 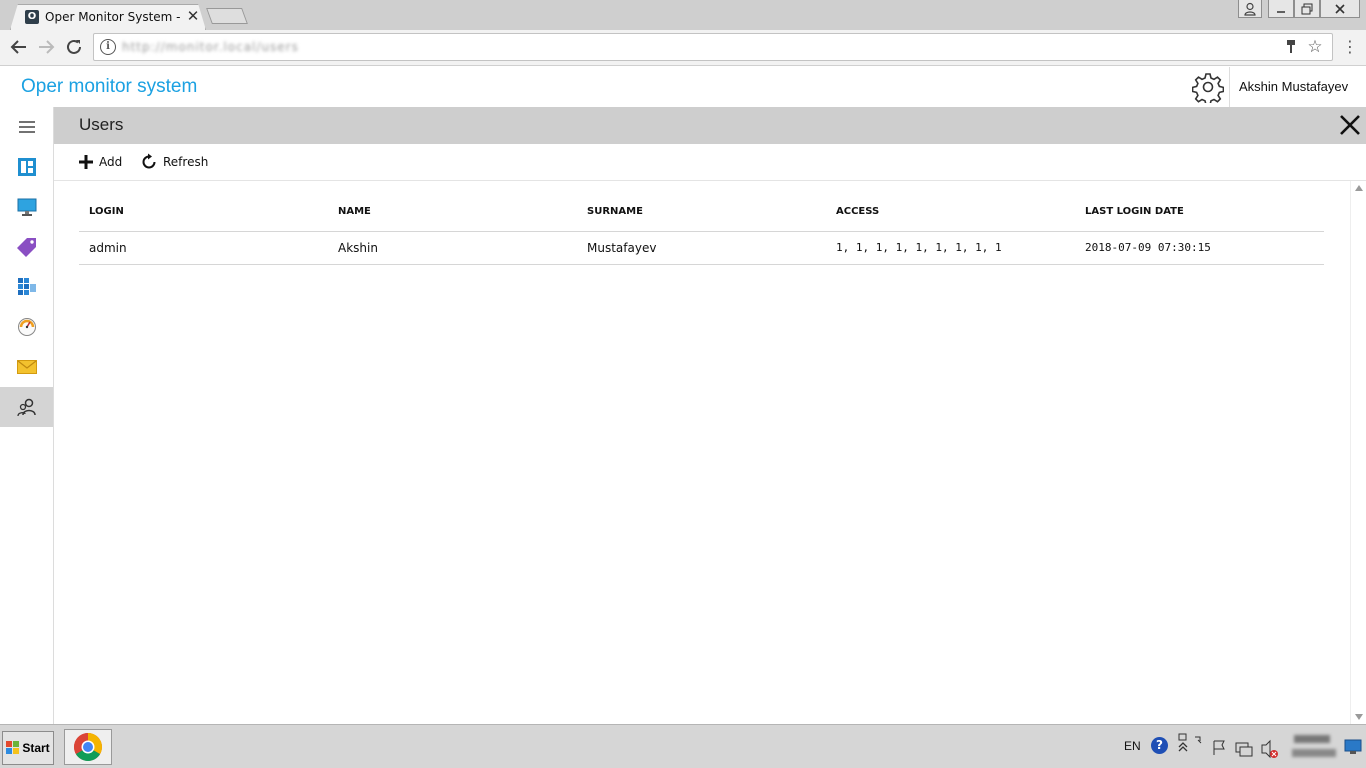 I want to click on browser-tabstrip: O Oper Monitor System - Port ✕, so click(x=683, y=15).